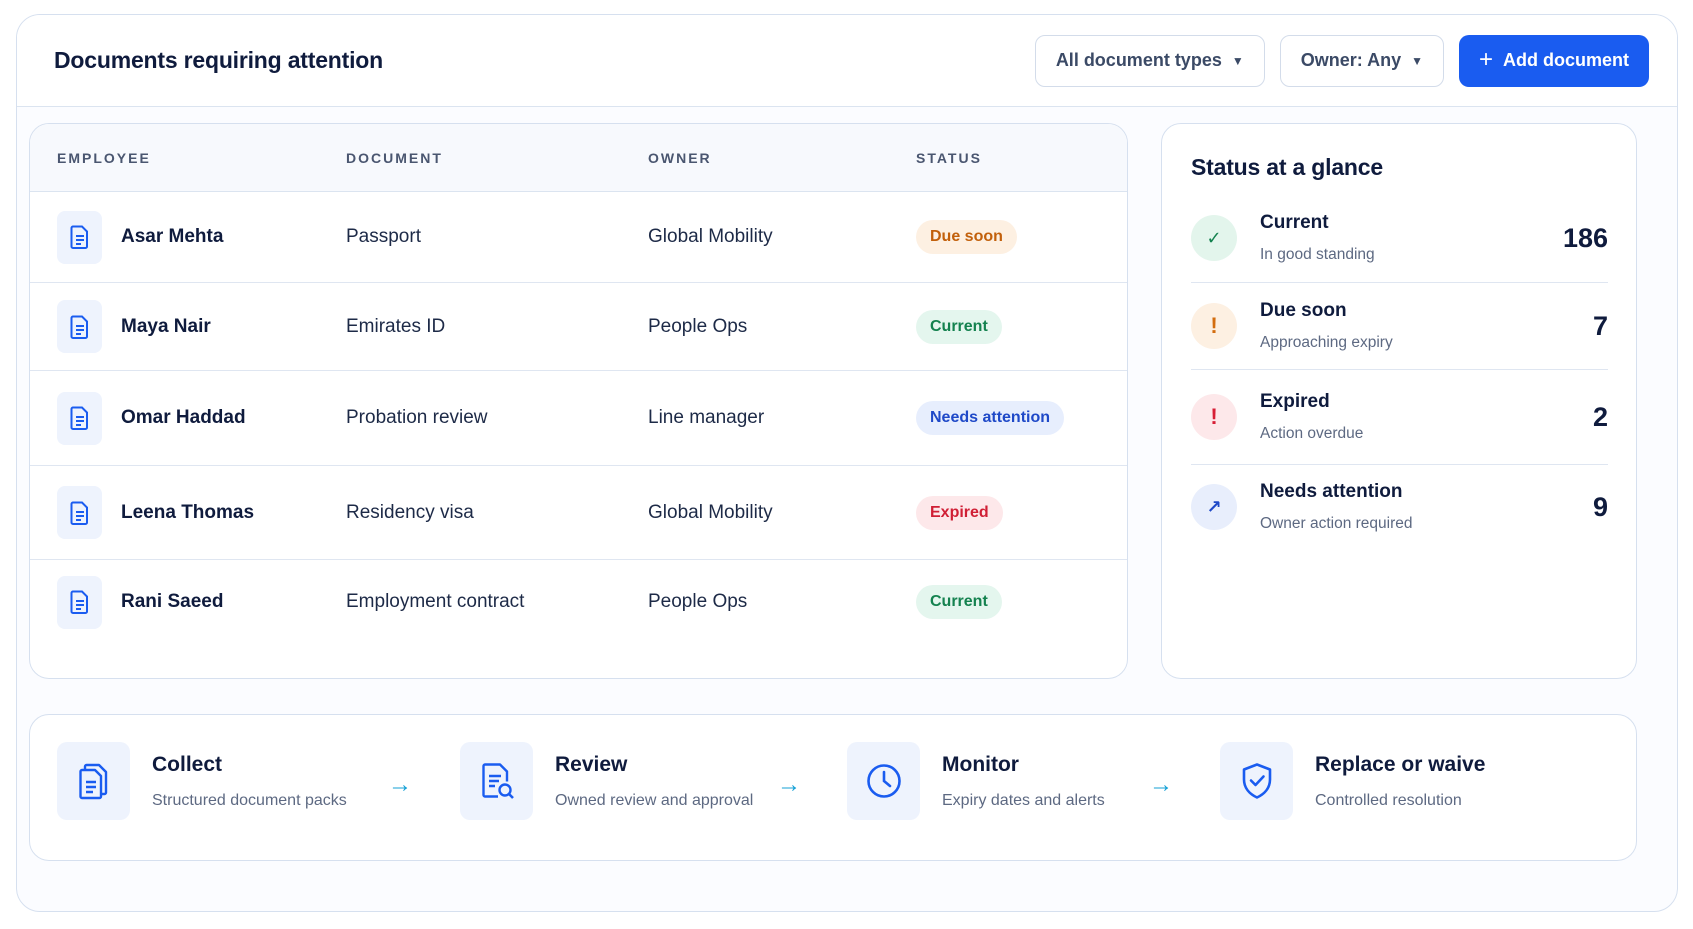 The width and height of the screenshot is (1693, 929). What do you see at coordinates (417, 417) in the screenshot?
I see `document-name: Probation review` at bounding box center [417, 417].